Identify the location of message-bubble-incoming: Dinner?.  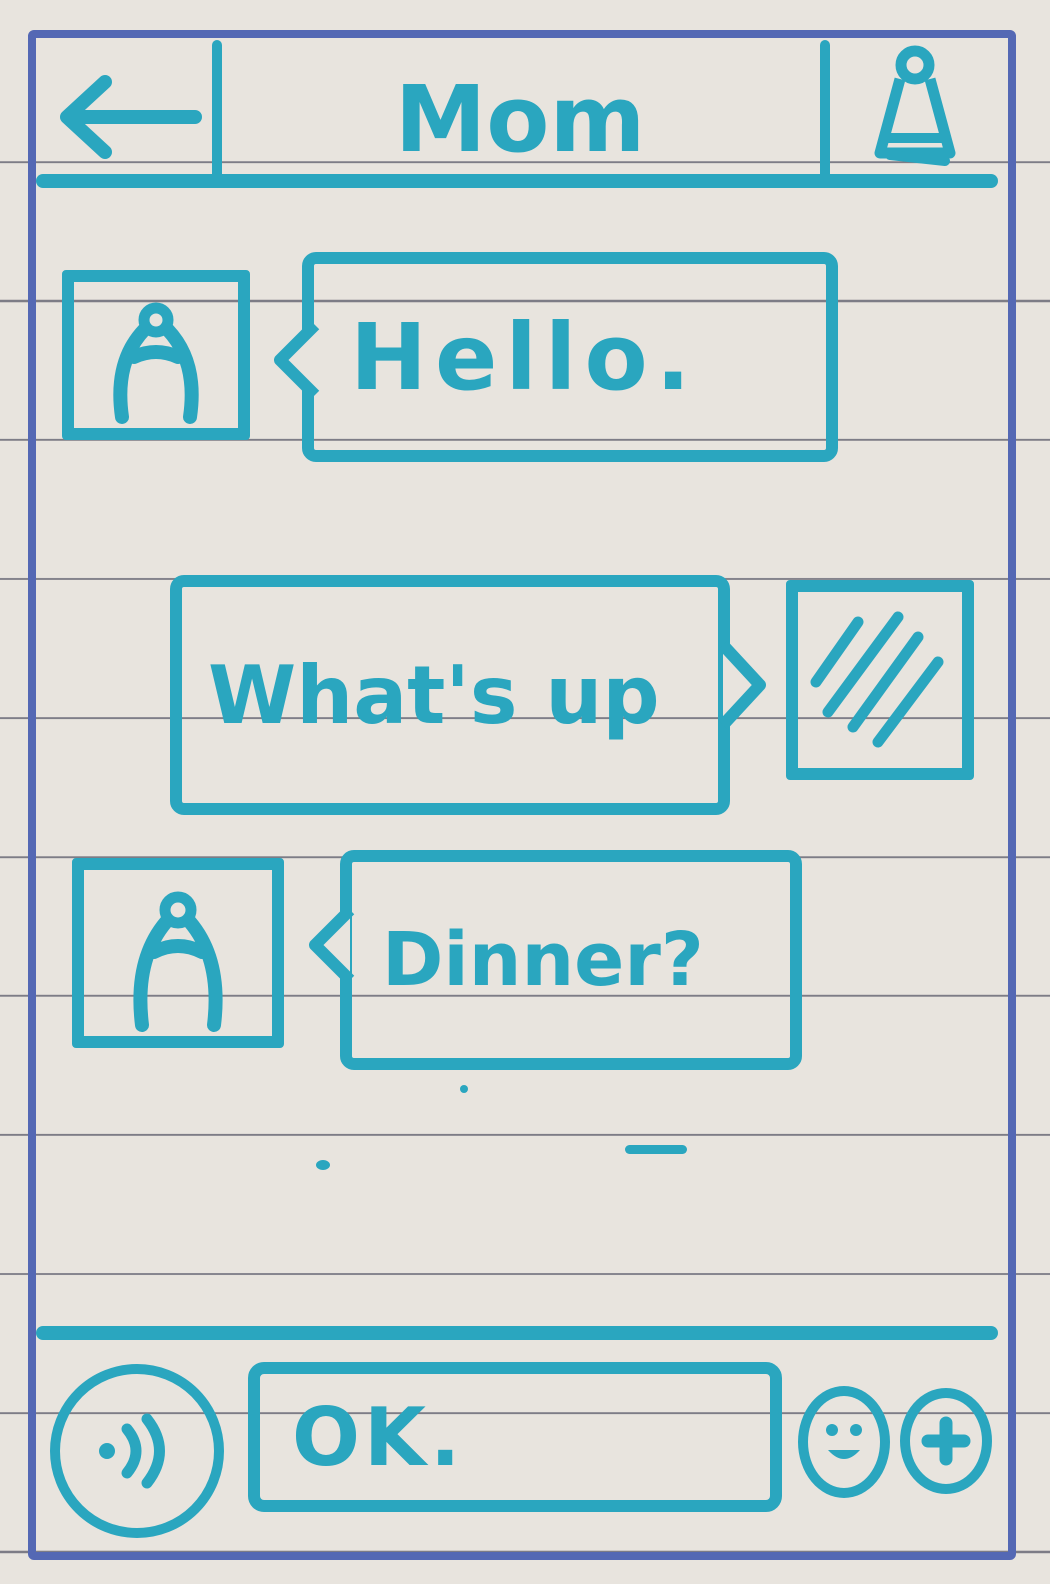
(571, 960).